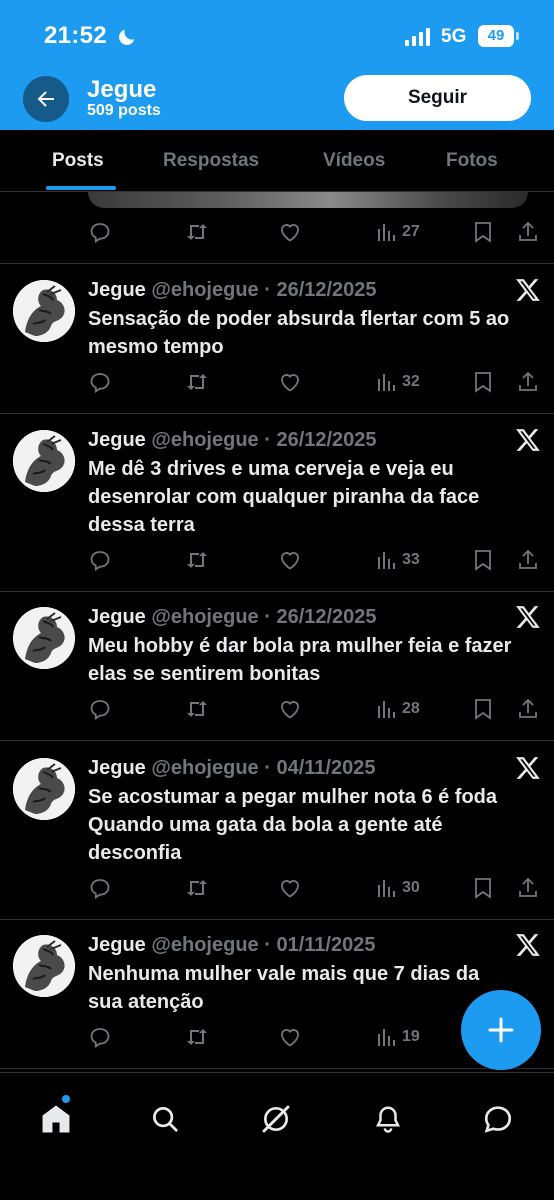 Image resolution: width=554 pixels, height=1200 pixels. I want to click on back-button, so click(46, 99).